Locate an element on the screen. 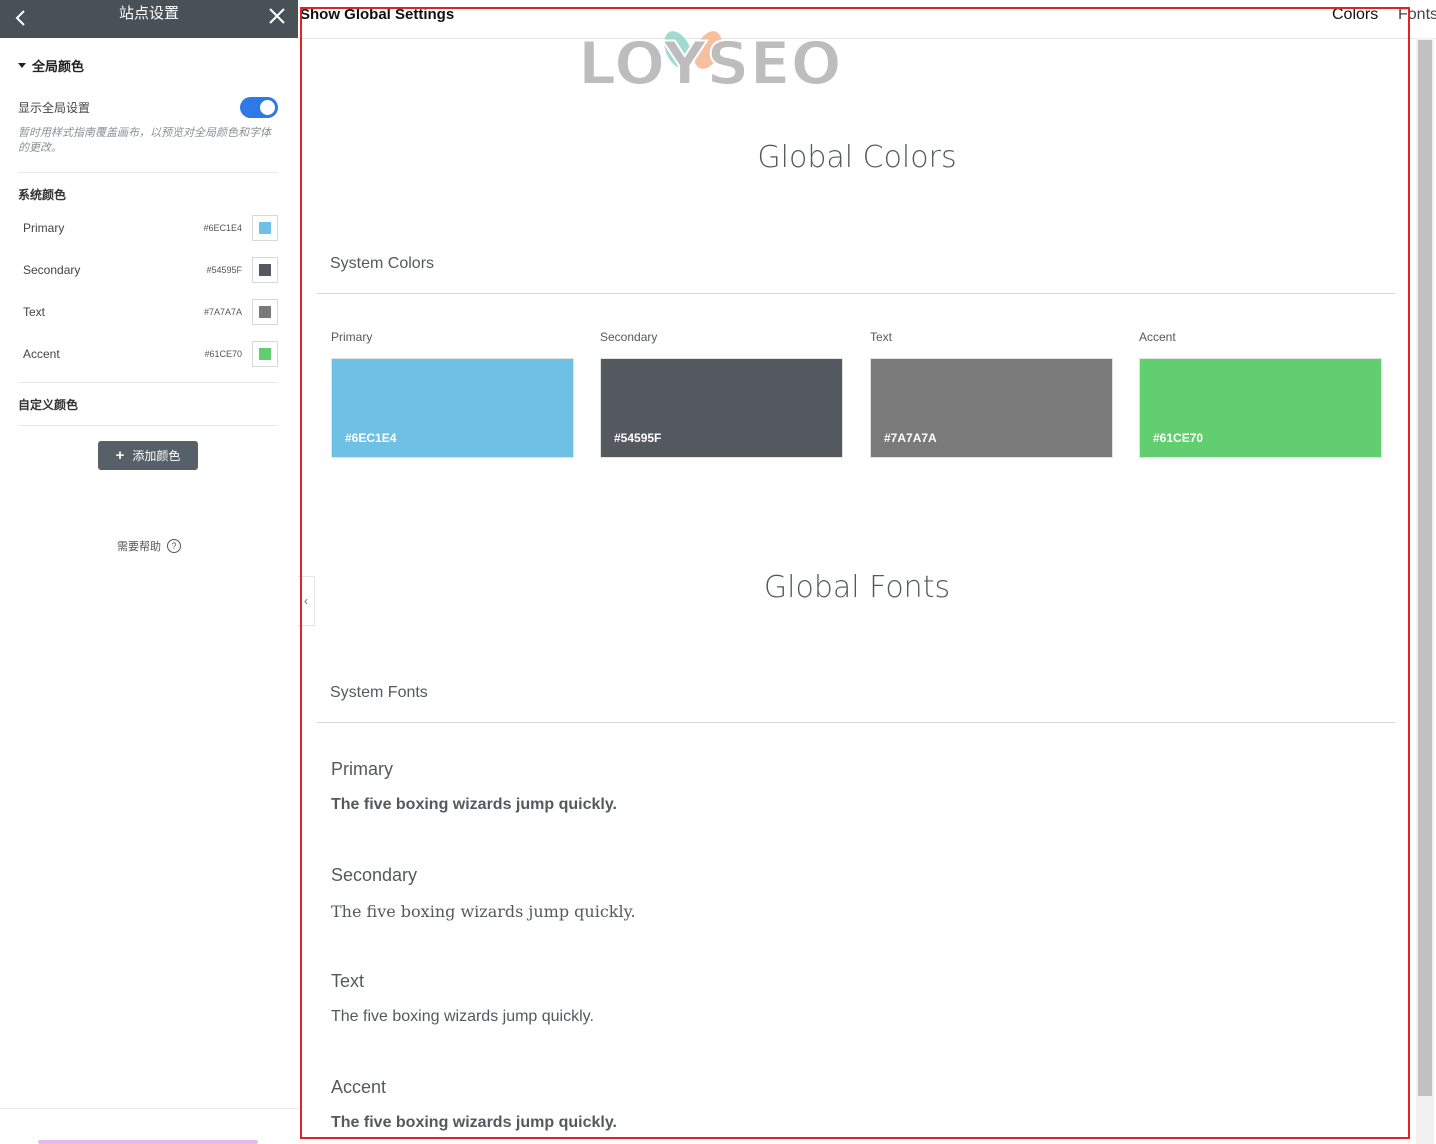 This screenshot has height=1144, width=1436. nav-colors-link: Colors is located at coordinates (1355, 15).